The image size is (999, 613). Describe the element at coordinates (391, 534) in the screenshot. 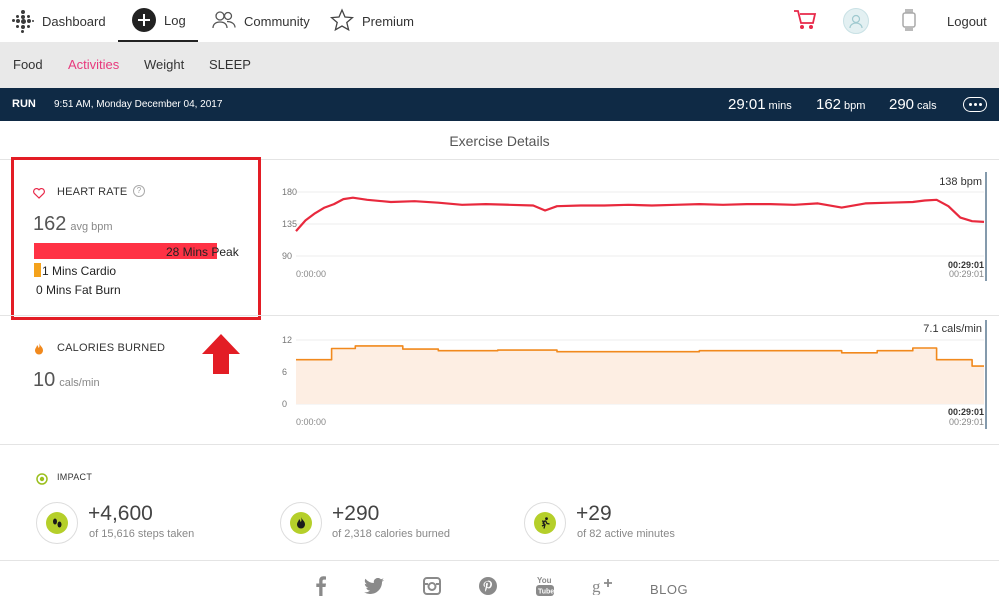

I see `impact-calories-sub: of 2,318 calories burned` at that location.